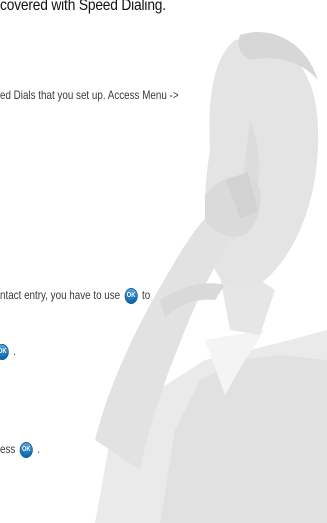 Image resolution: width=327 pixels, height=523 pixels. I want to click on press-ok-text-start: ess, so click(8, 449).